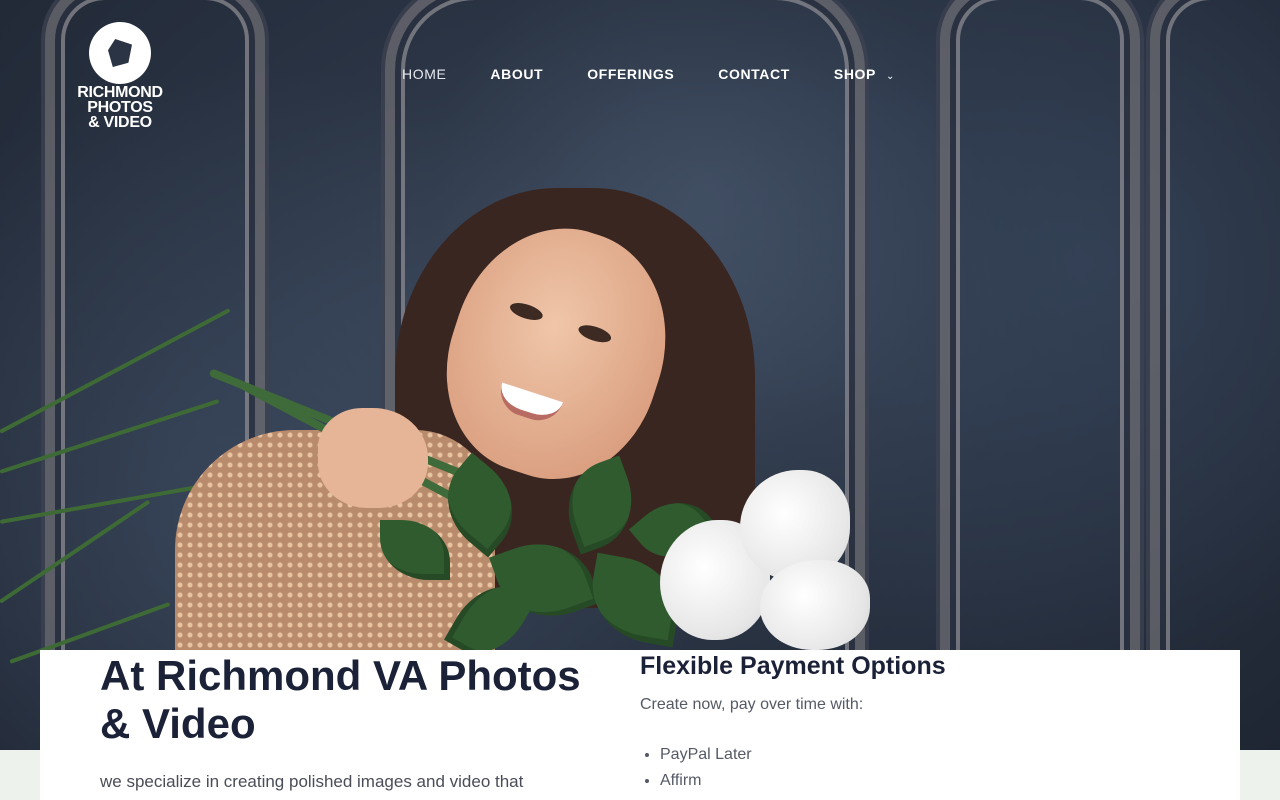 Image resolution: width=1280 pixels, height=800 pixels. I want to click on smile, so click(529, 405).